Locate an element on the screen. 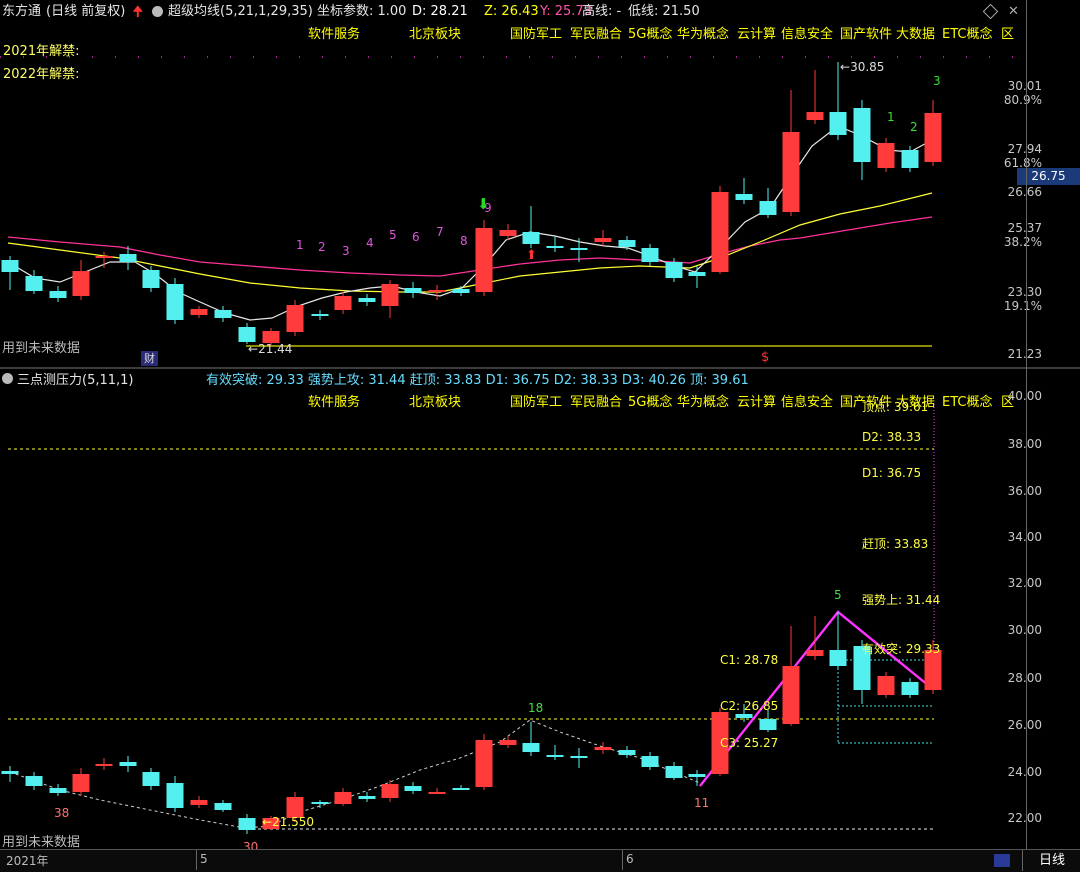 Image resolution: width=1080 pixels, height=872 pixels. future-data-note: 用到未来数据 is located at coordinates (41, 348).